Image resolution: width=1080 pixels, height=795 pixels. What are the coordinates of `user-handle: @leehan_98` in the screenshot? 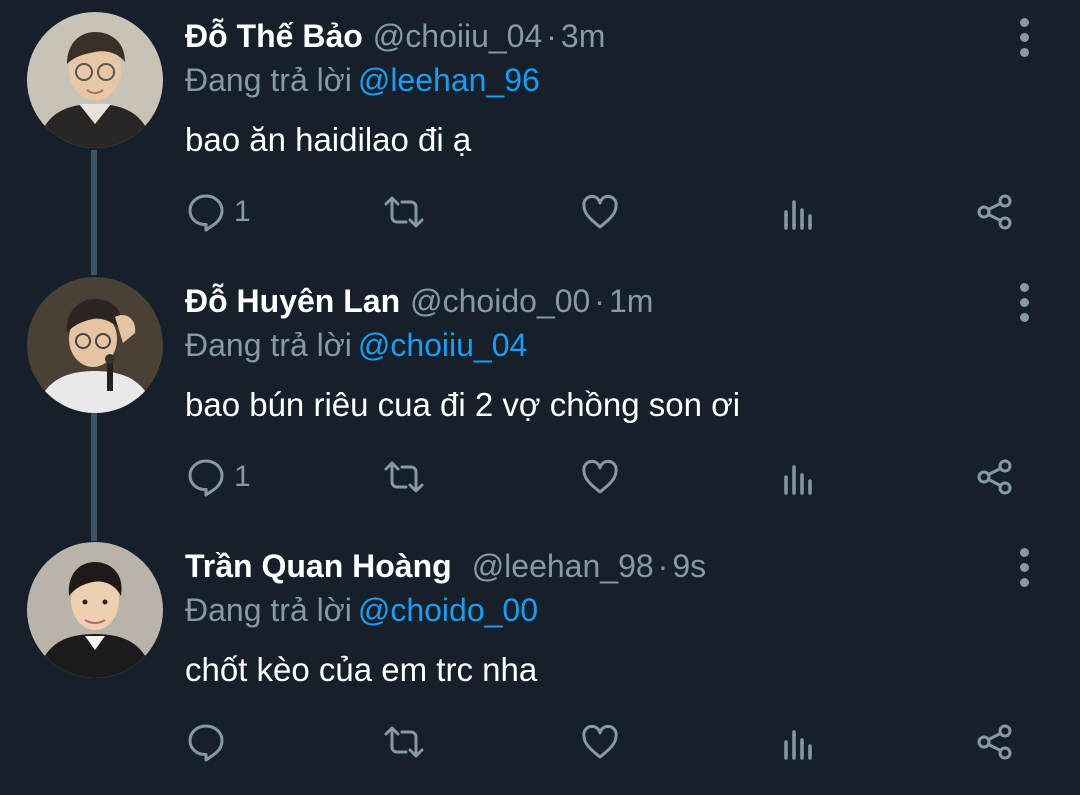 It's located at (563, 566).